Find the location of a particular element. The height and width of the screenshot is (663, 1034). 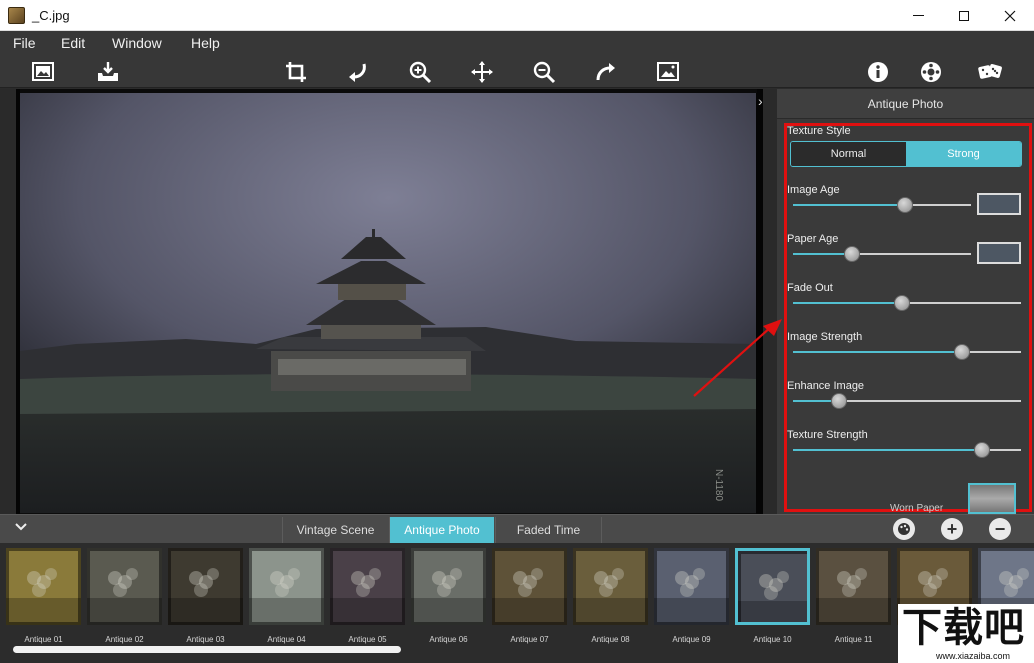

maximize-icon is located at coordinates (964, 15).